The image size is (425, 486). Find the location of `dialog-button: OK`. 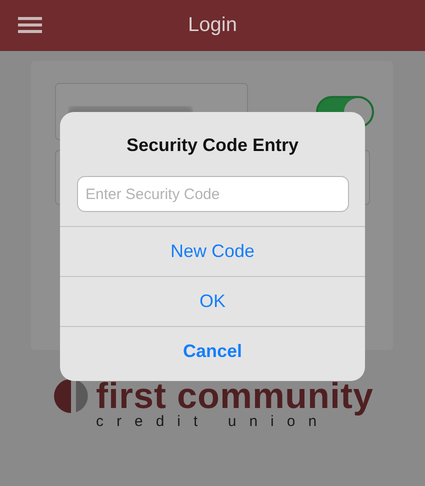

dialog-button: OK is located at coordinates (212, 301).